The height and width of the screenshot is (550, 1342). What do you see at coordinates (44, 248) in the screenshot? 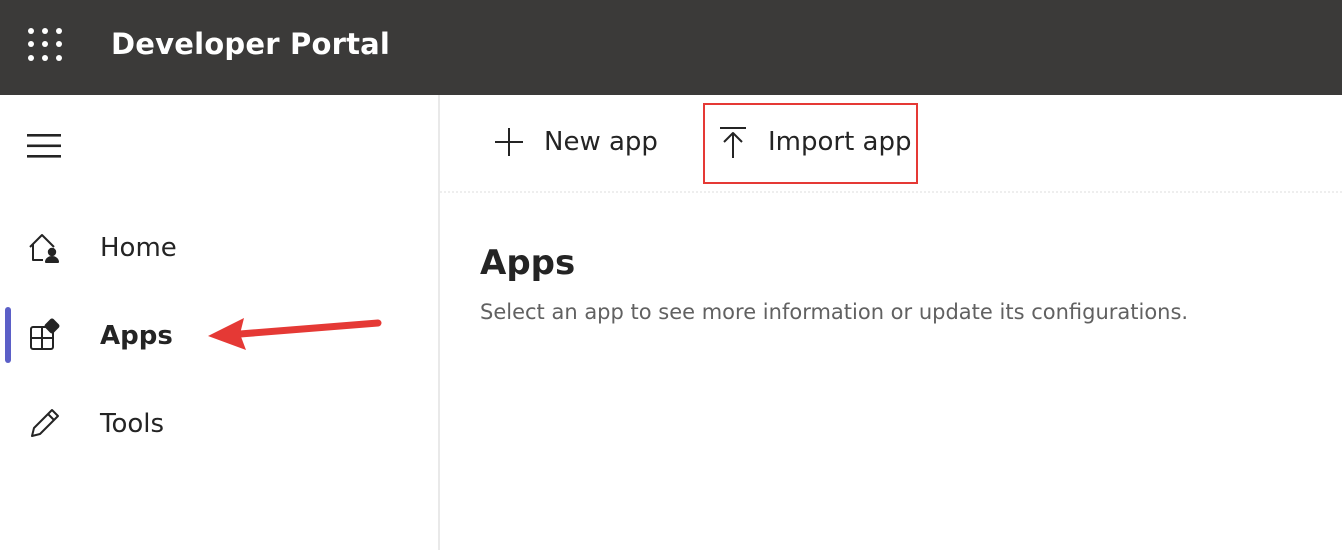
I see `home-person-icon` at bounding box center [44, 248].